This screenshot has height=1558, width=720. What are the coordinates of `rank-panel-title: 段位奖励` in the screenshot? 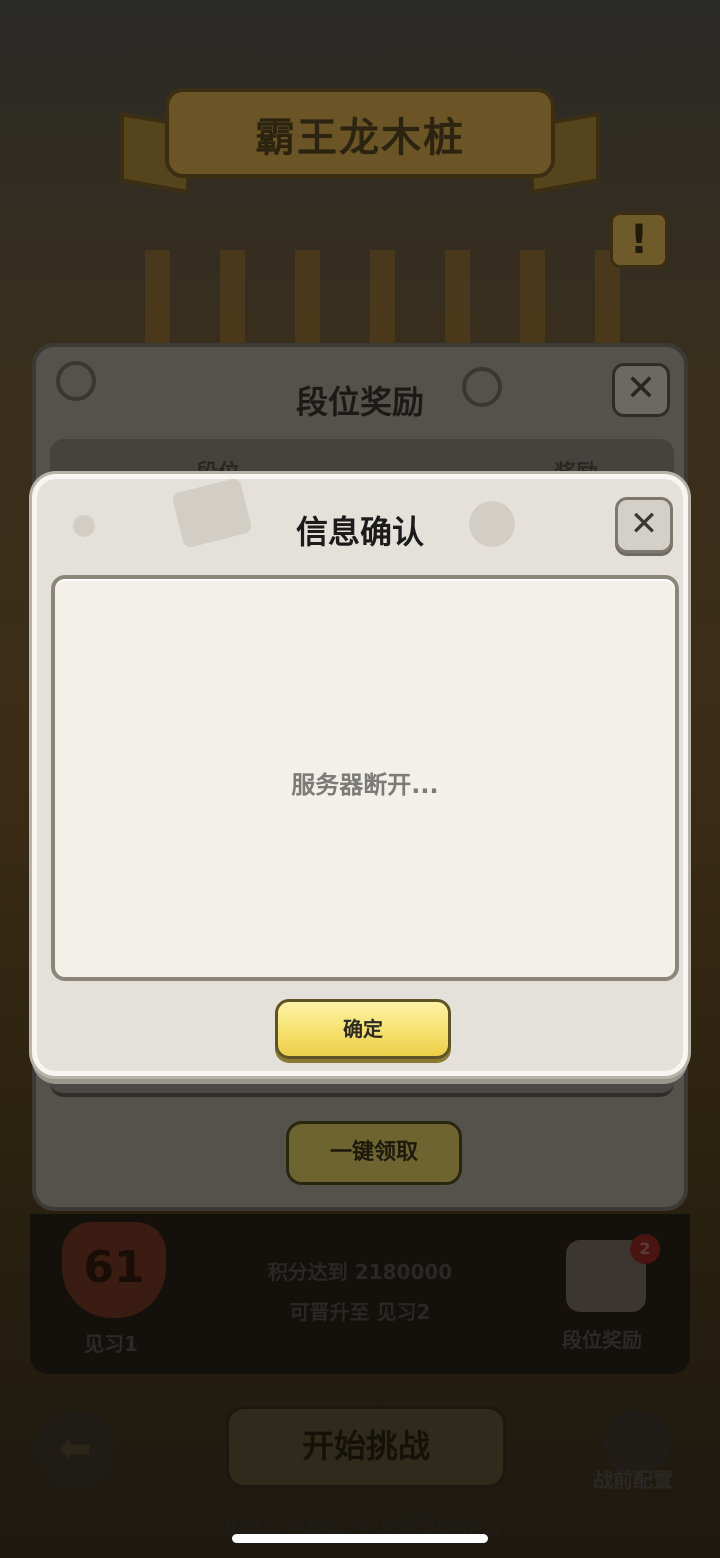 It's located at (359, 402).